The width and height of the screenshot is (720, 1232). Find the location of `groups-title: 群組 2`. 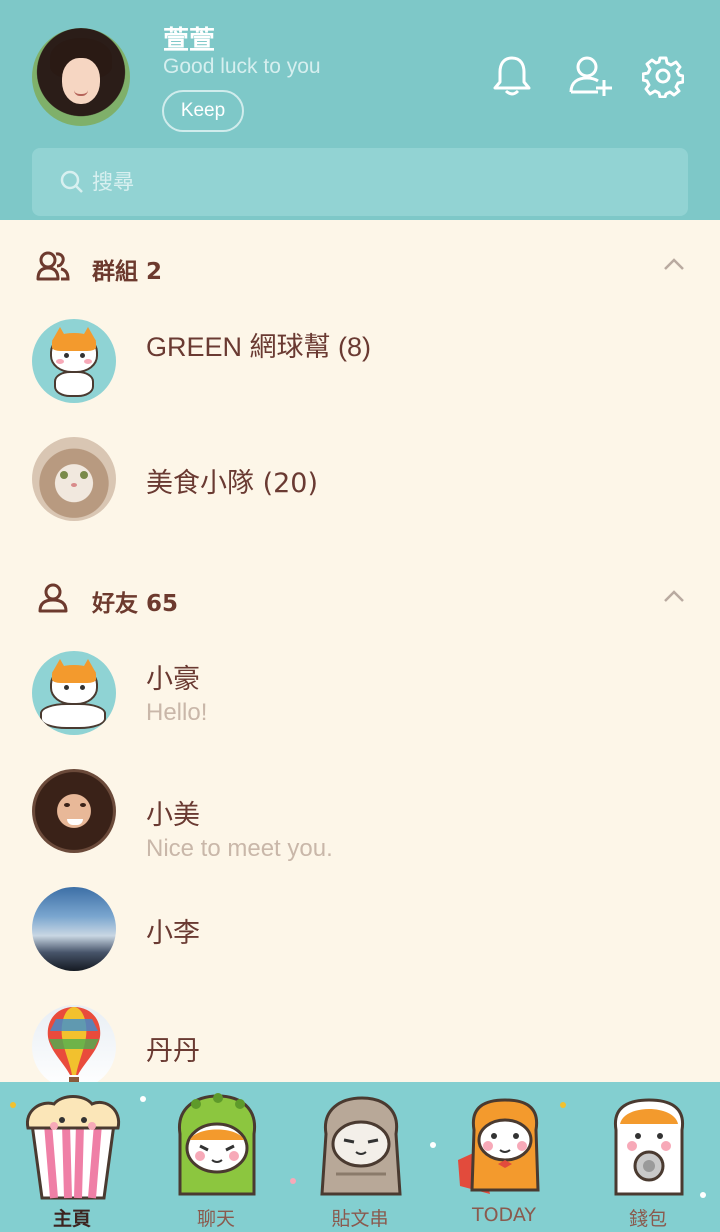

groups-title: 群組 2 is located at coordinates (127, 272).